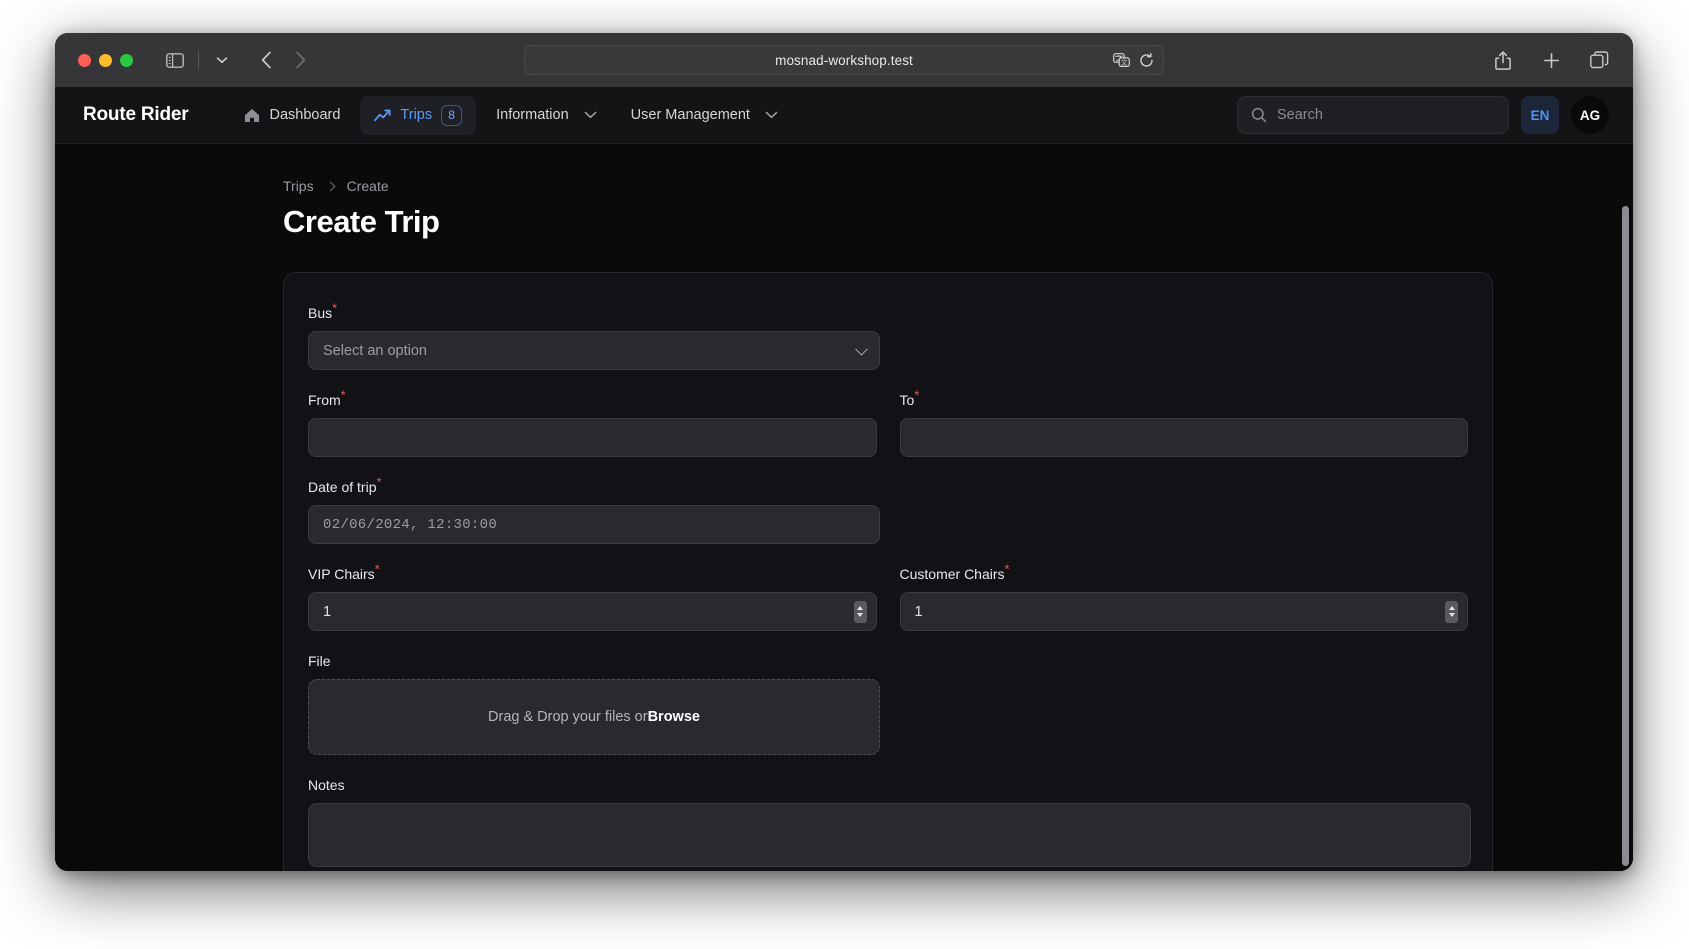 This screenshot has height=949, width=1689. What do you see at coordinates (319, 661) in the screenshot?
I see `label-file: File` at bounding box center [319, 661].